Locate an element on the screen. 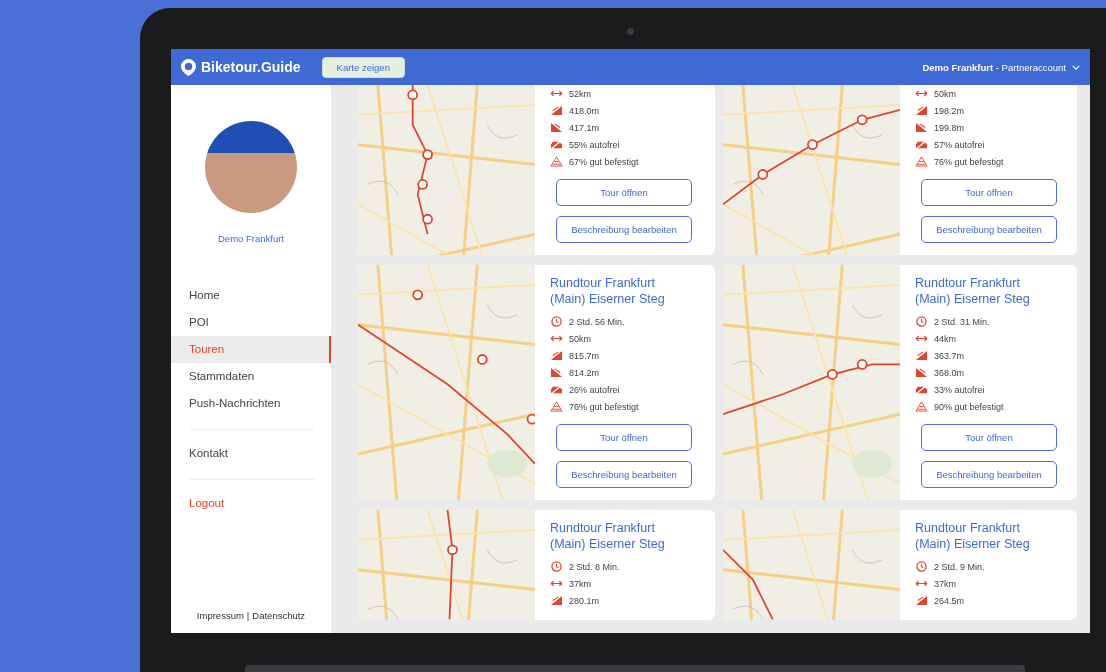 The width and height of the screenshot is (1106, 672). stat-text: 67% gut befestigt is located at coordinates (604, 161).